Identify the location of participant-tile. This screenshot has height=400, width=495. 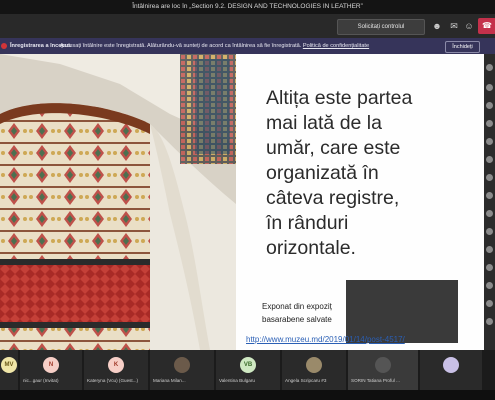
(451, 370).